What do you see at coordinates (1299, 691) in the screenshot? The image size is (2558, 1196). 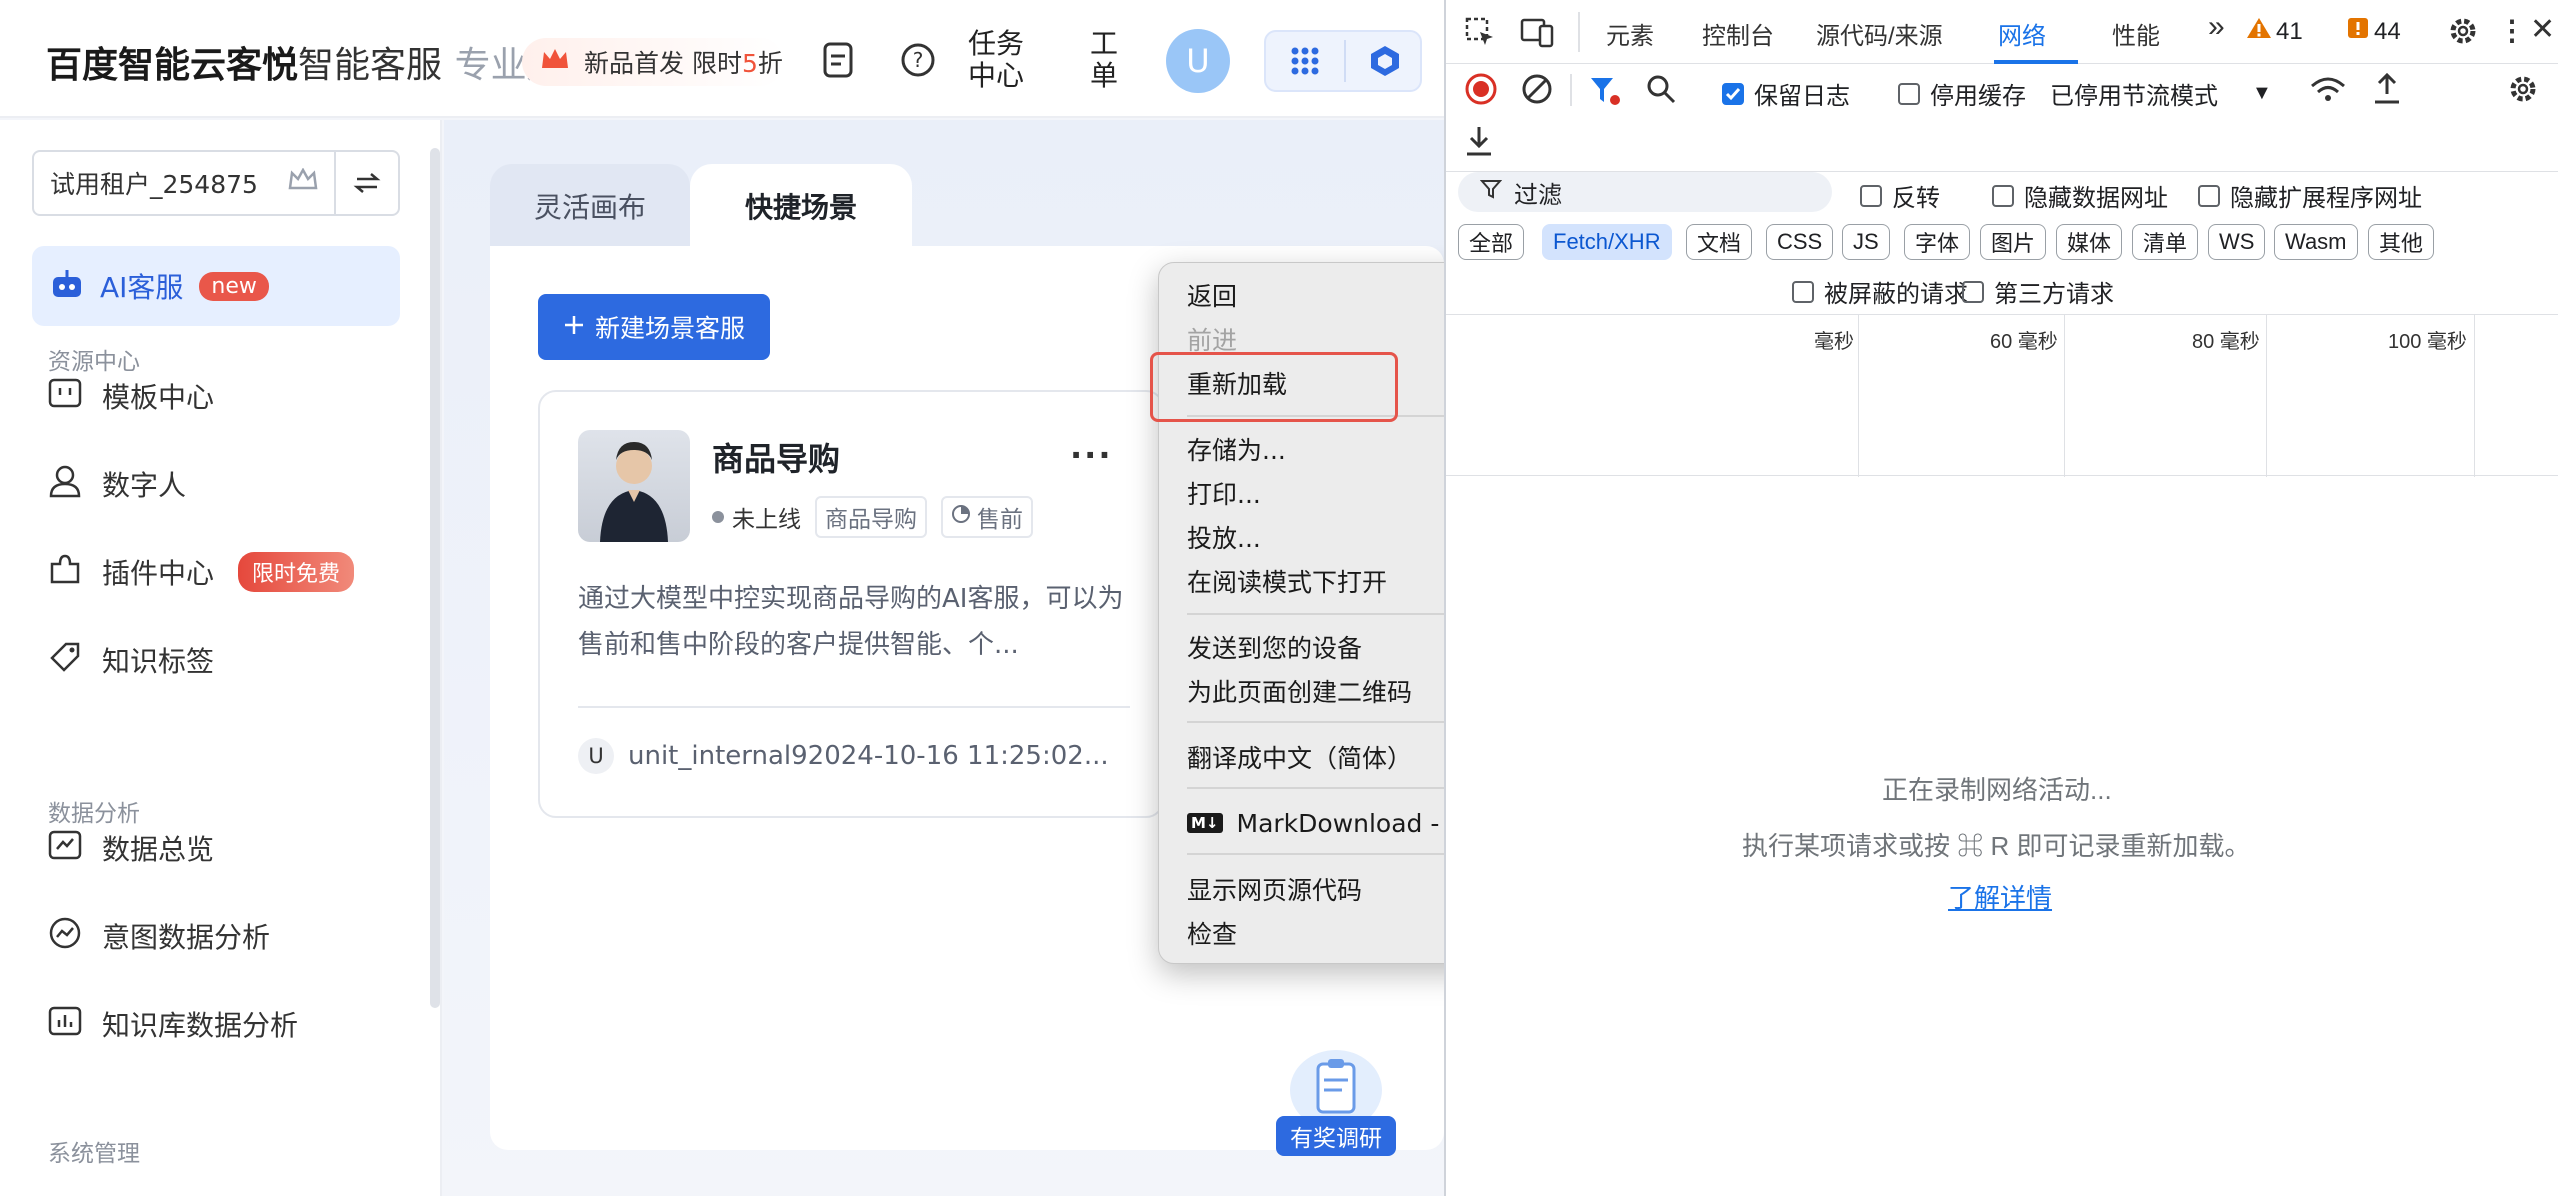 I see `menu-item-qr-code: 为此页面创建二维码` at bounding box center [1299, 691].